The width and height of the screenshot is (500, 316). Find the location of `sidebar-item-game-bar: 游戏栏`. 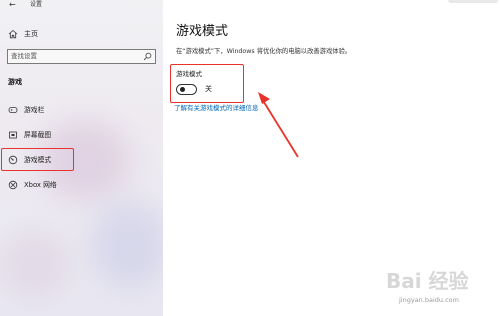

sidebar-item-game-bar: 游戏栏 is located at coordinates (81, 110).